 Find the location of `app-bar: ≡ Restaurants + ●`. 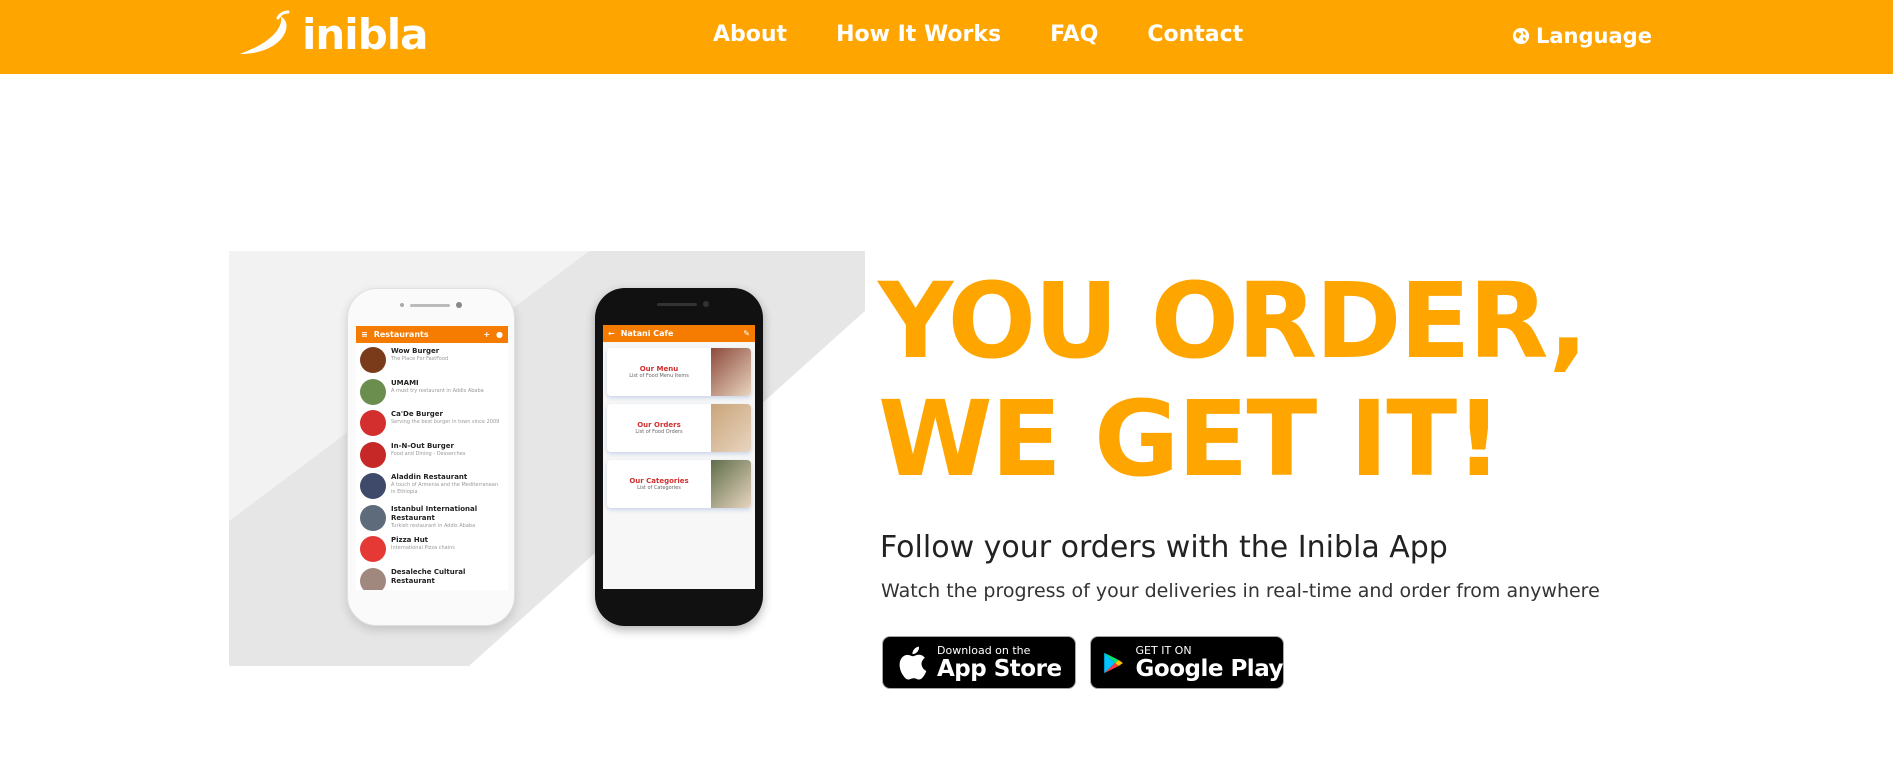

app-bar: ≡ Restaurants + ● is located at coordinates (432, 334).